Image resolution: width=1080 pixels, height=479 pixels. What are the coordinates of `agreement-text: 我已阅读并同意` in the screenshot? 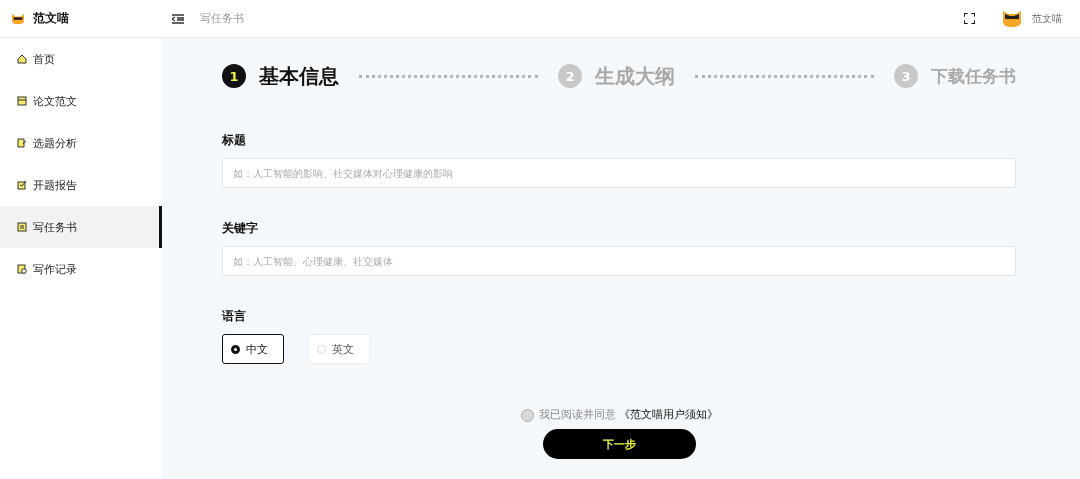 It's located at (577, 415).